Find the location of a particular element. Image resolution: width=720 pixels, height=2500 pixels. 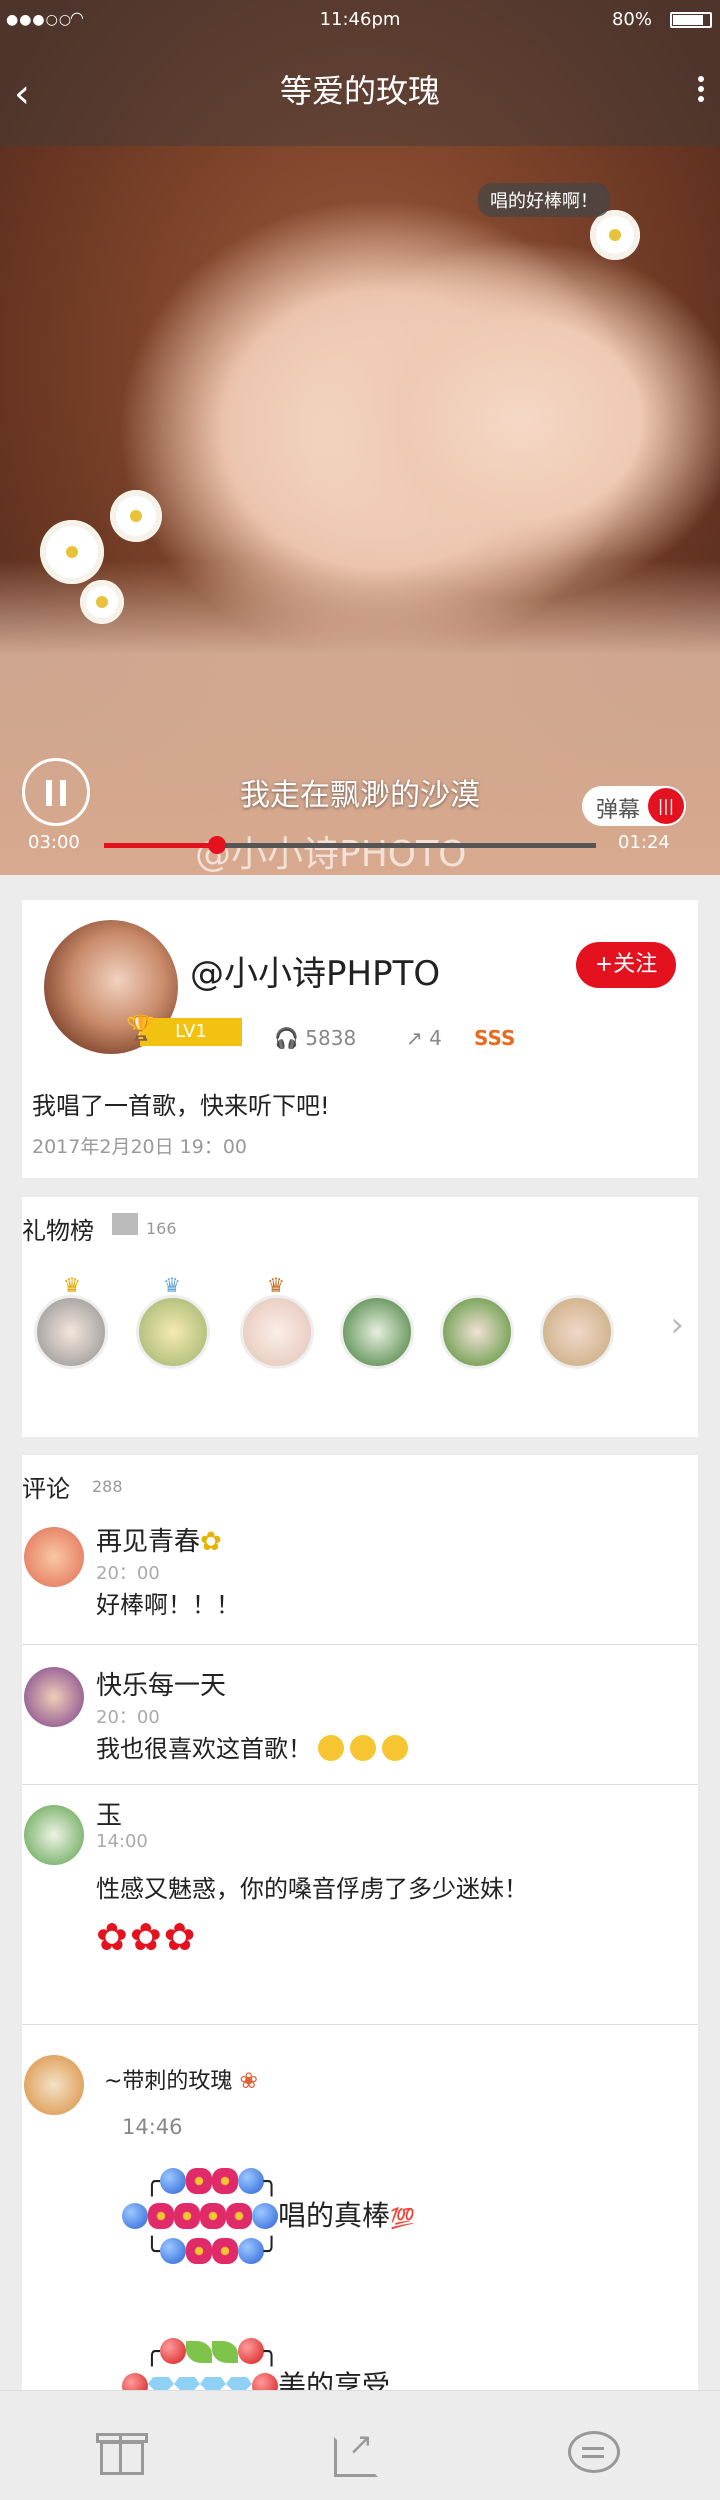

comment-author-name: ~带刺的玫瑰 is located at coordinates (168, 2081).